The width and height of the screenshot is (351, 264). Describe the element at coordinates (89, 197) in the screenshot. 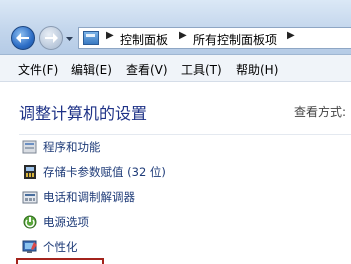

I see `list-item-label: 电话和调制解调器` at that location.